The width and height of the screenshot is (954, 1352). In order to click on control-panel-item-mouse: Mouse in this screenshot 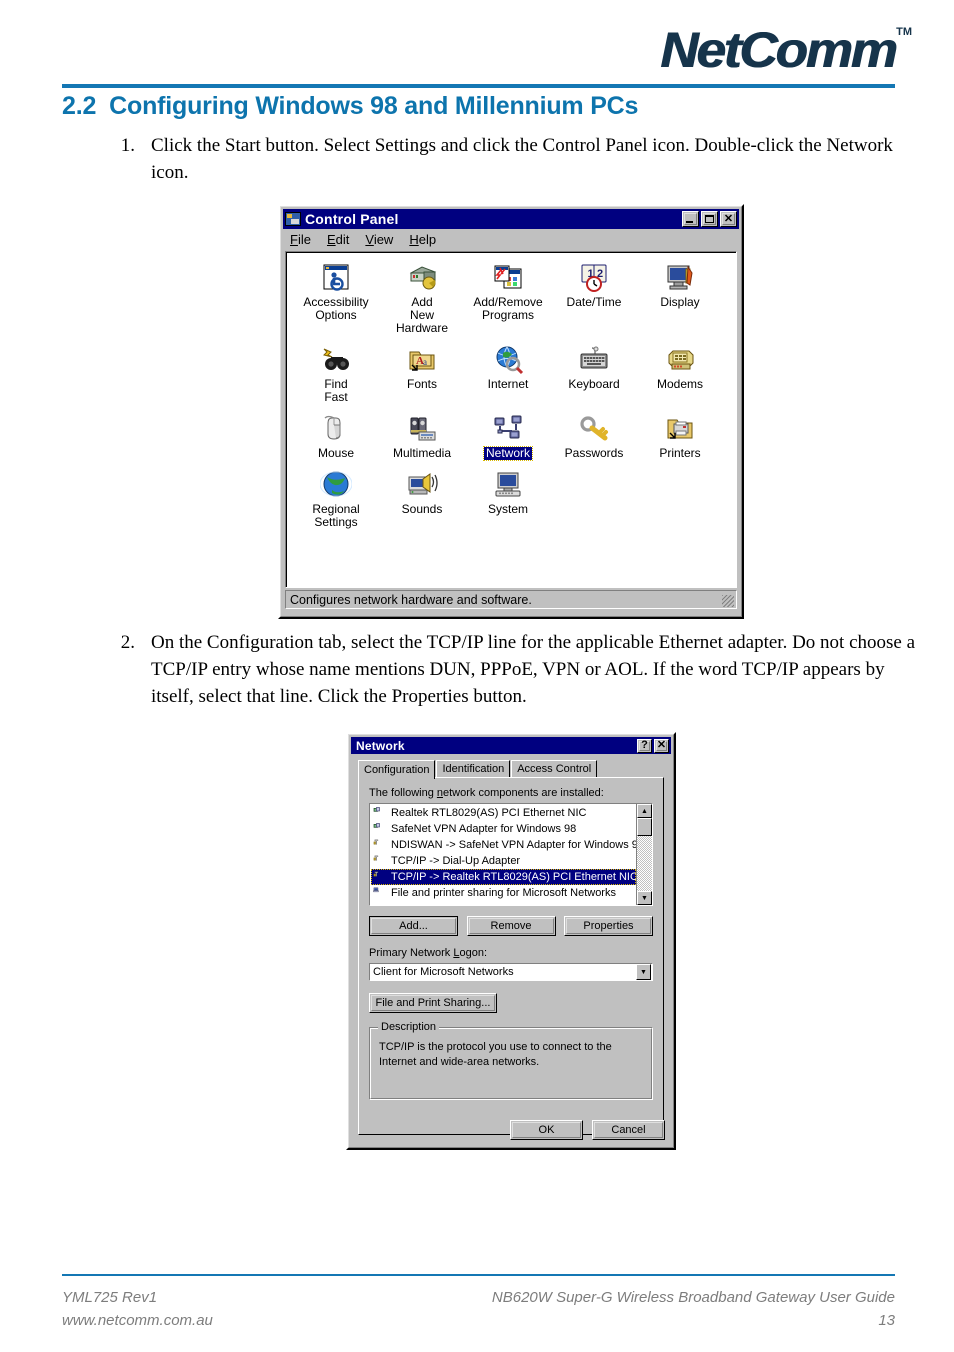, I will do `click(336, 436)`.